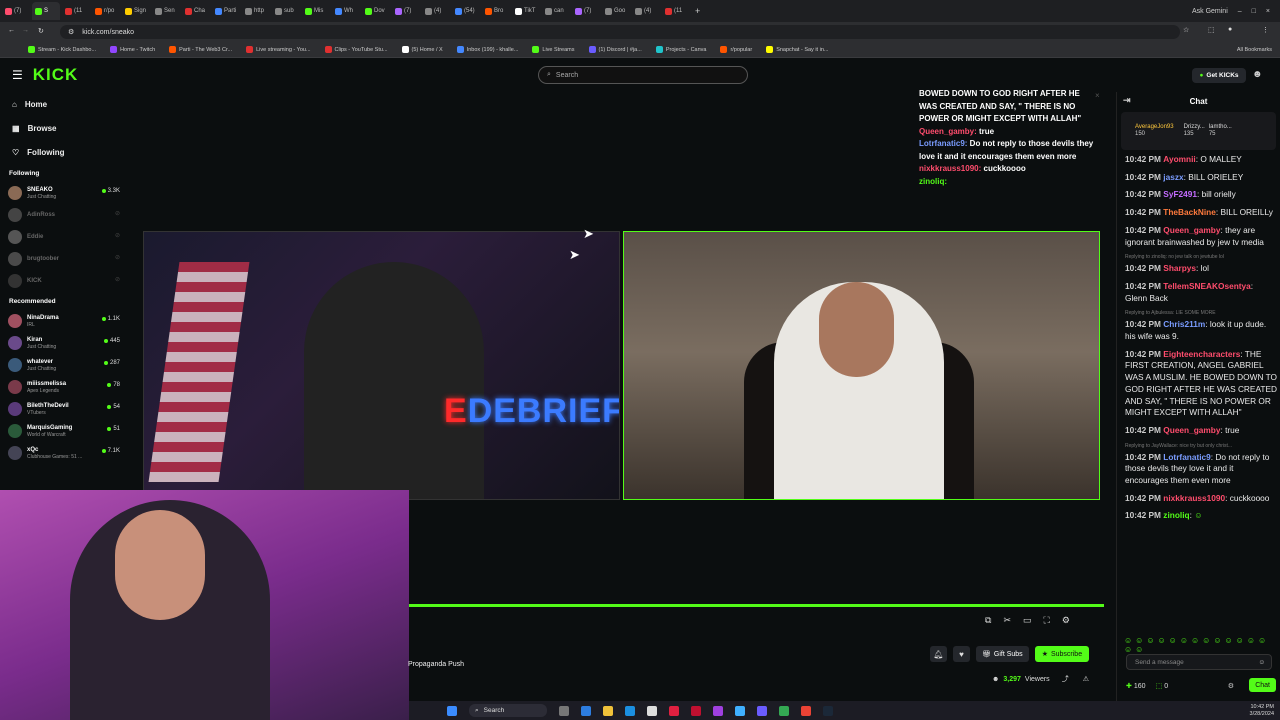 This screenshot has height=720, width=1280. Describe the element at coordinates (652, 710) in the screenshot. I see `store-icon` at that location.